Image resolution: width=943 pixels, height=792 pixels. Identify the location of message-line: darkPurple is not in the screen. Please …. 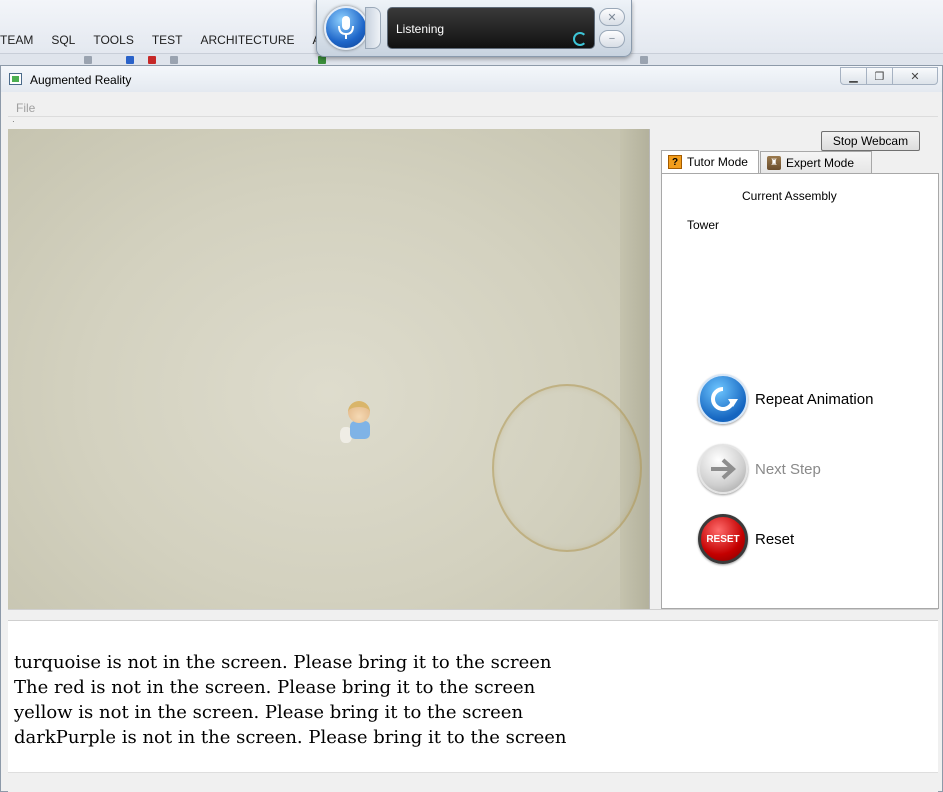
(290, 737).